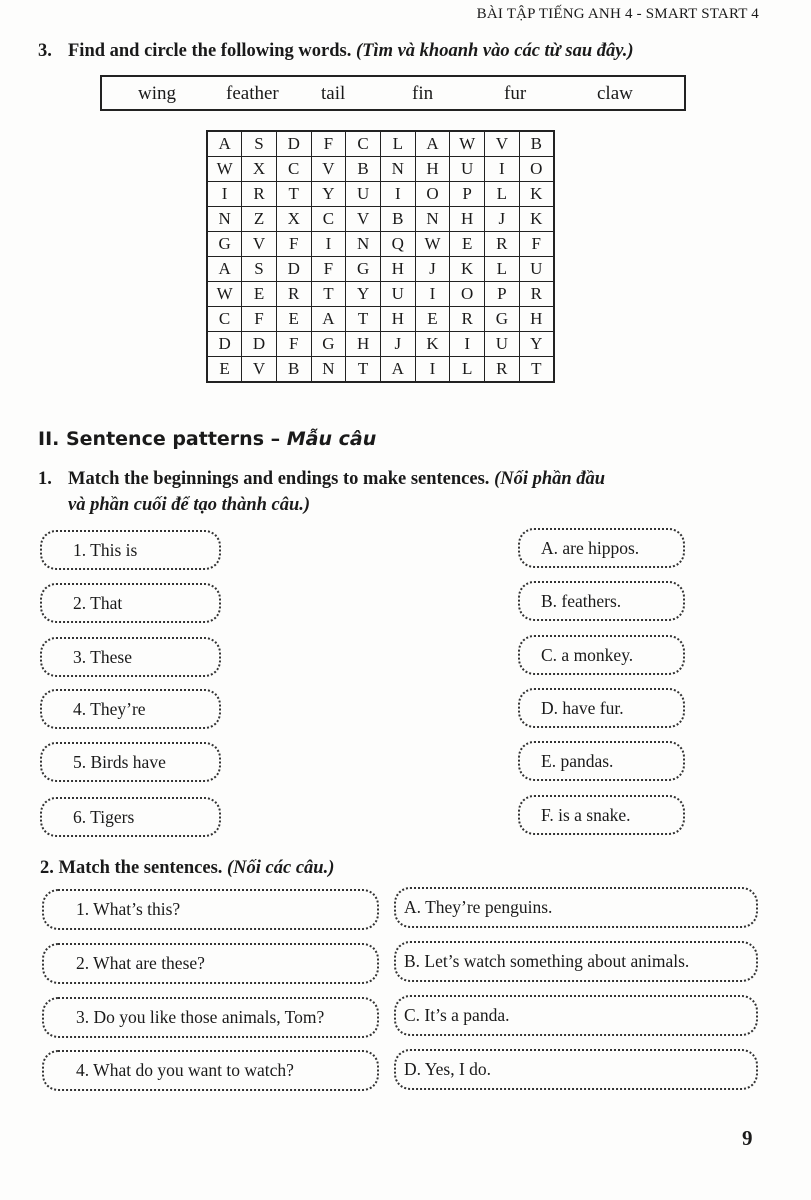  What do you see at coordinates (601, 655) in the screenshot?
I see `match-ending: C. a monkey.` at bounding box center [601, 655].